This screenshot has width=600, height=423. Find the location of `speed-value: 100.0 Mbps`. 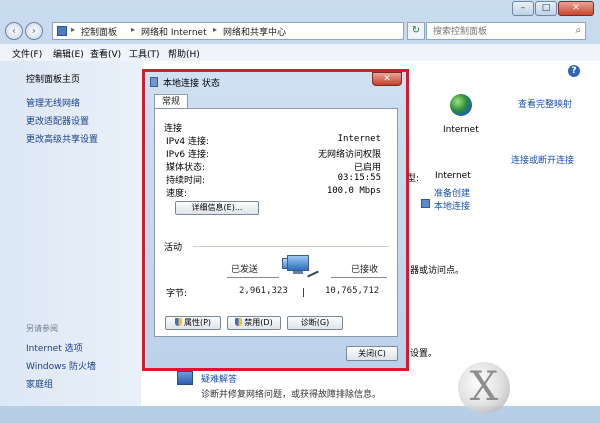

speed-value: 100.0 Mbps is located at coordinates (353, 191).